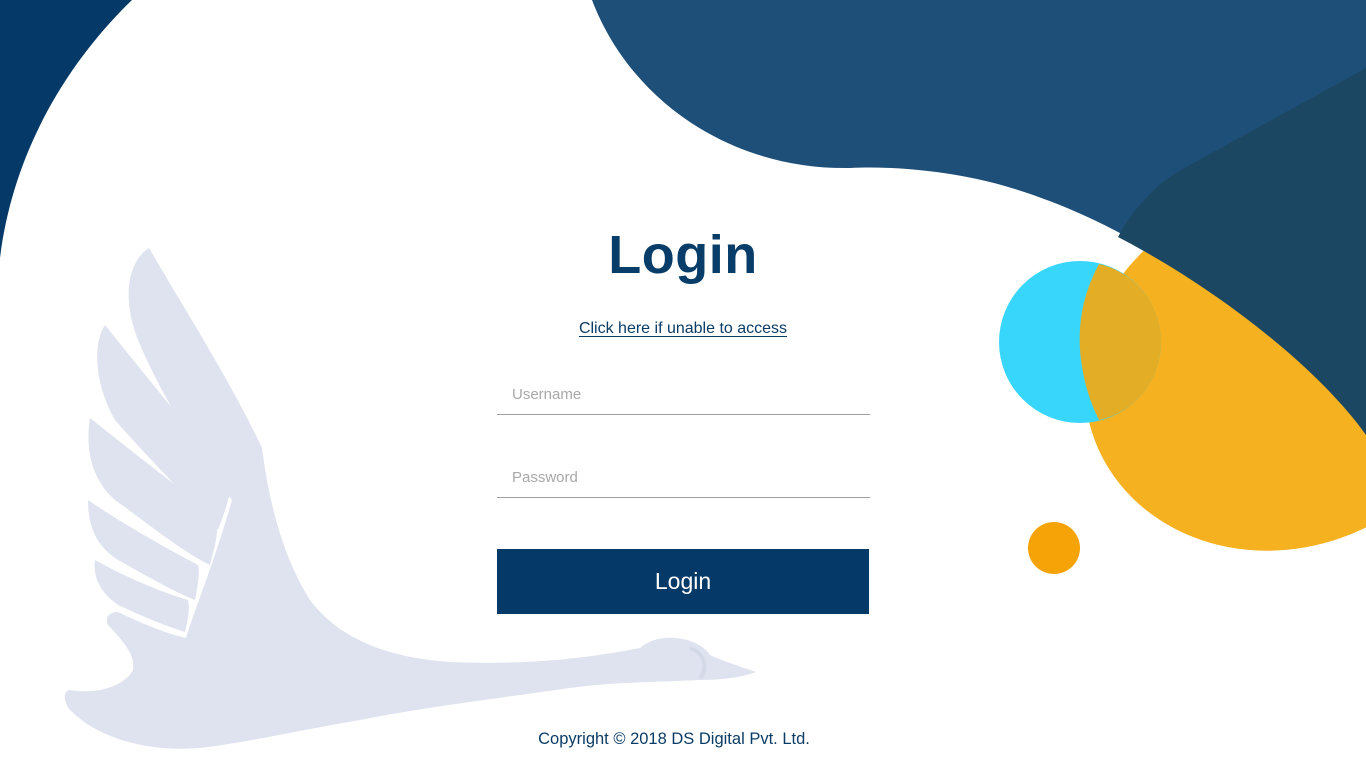 This screenshot has height=768, width=1366. Describe the element at coordinates (683, 255) in the screenshot. I see `page-title: Login` at that location.